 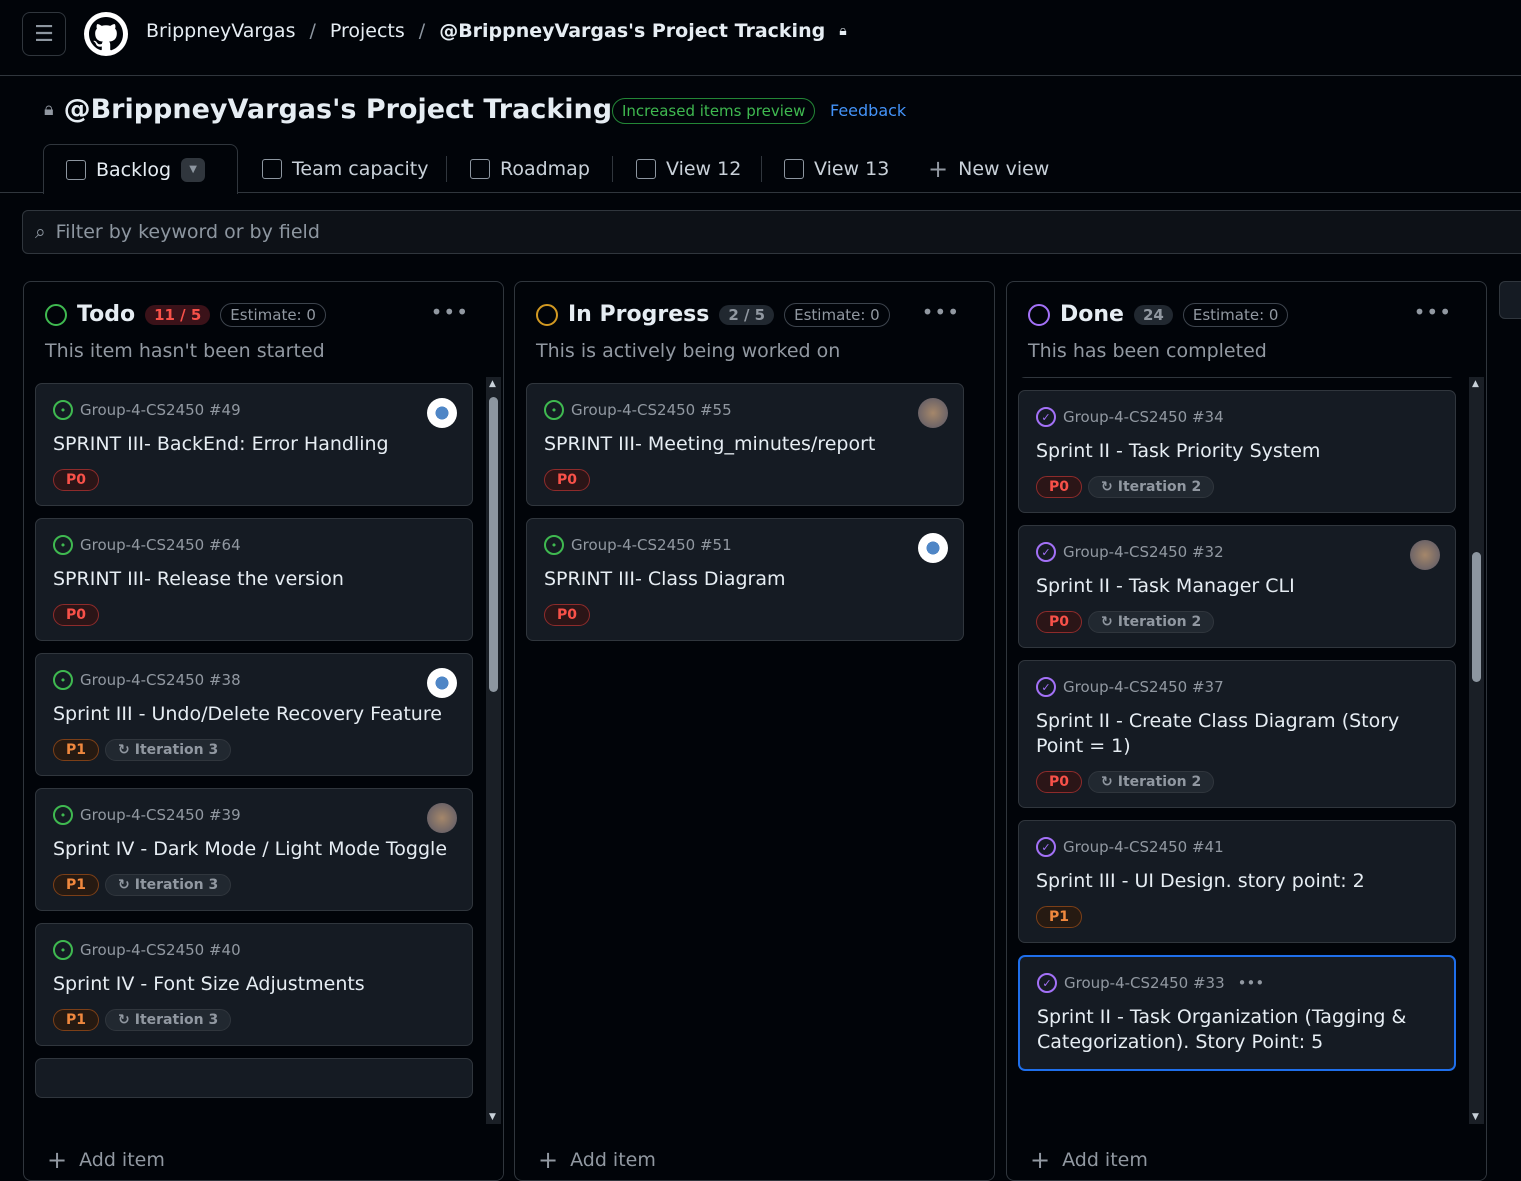 I want to click on tab-backlog: Backlog ▼, so click(x=140, y=169).